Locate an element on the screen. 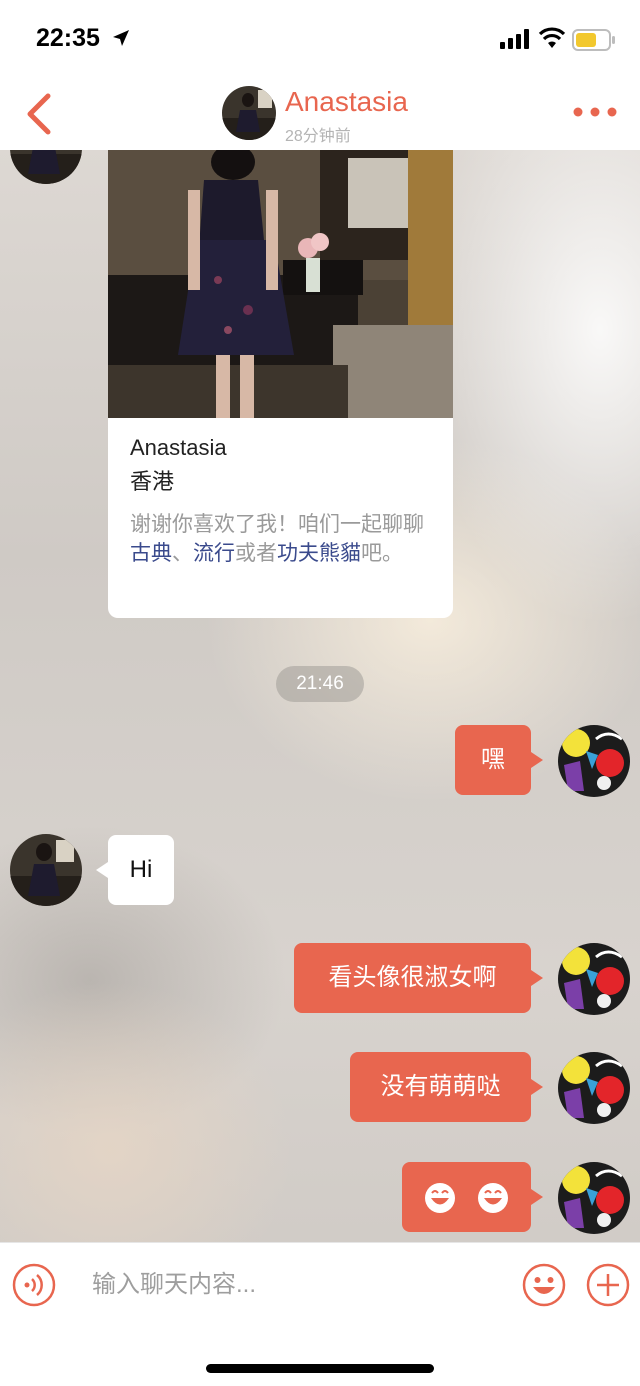  profile-photo is located at coordinates (280, 284).